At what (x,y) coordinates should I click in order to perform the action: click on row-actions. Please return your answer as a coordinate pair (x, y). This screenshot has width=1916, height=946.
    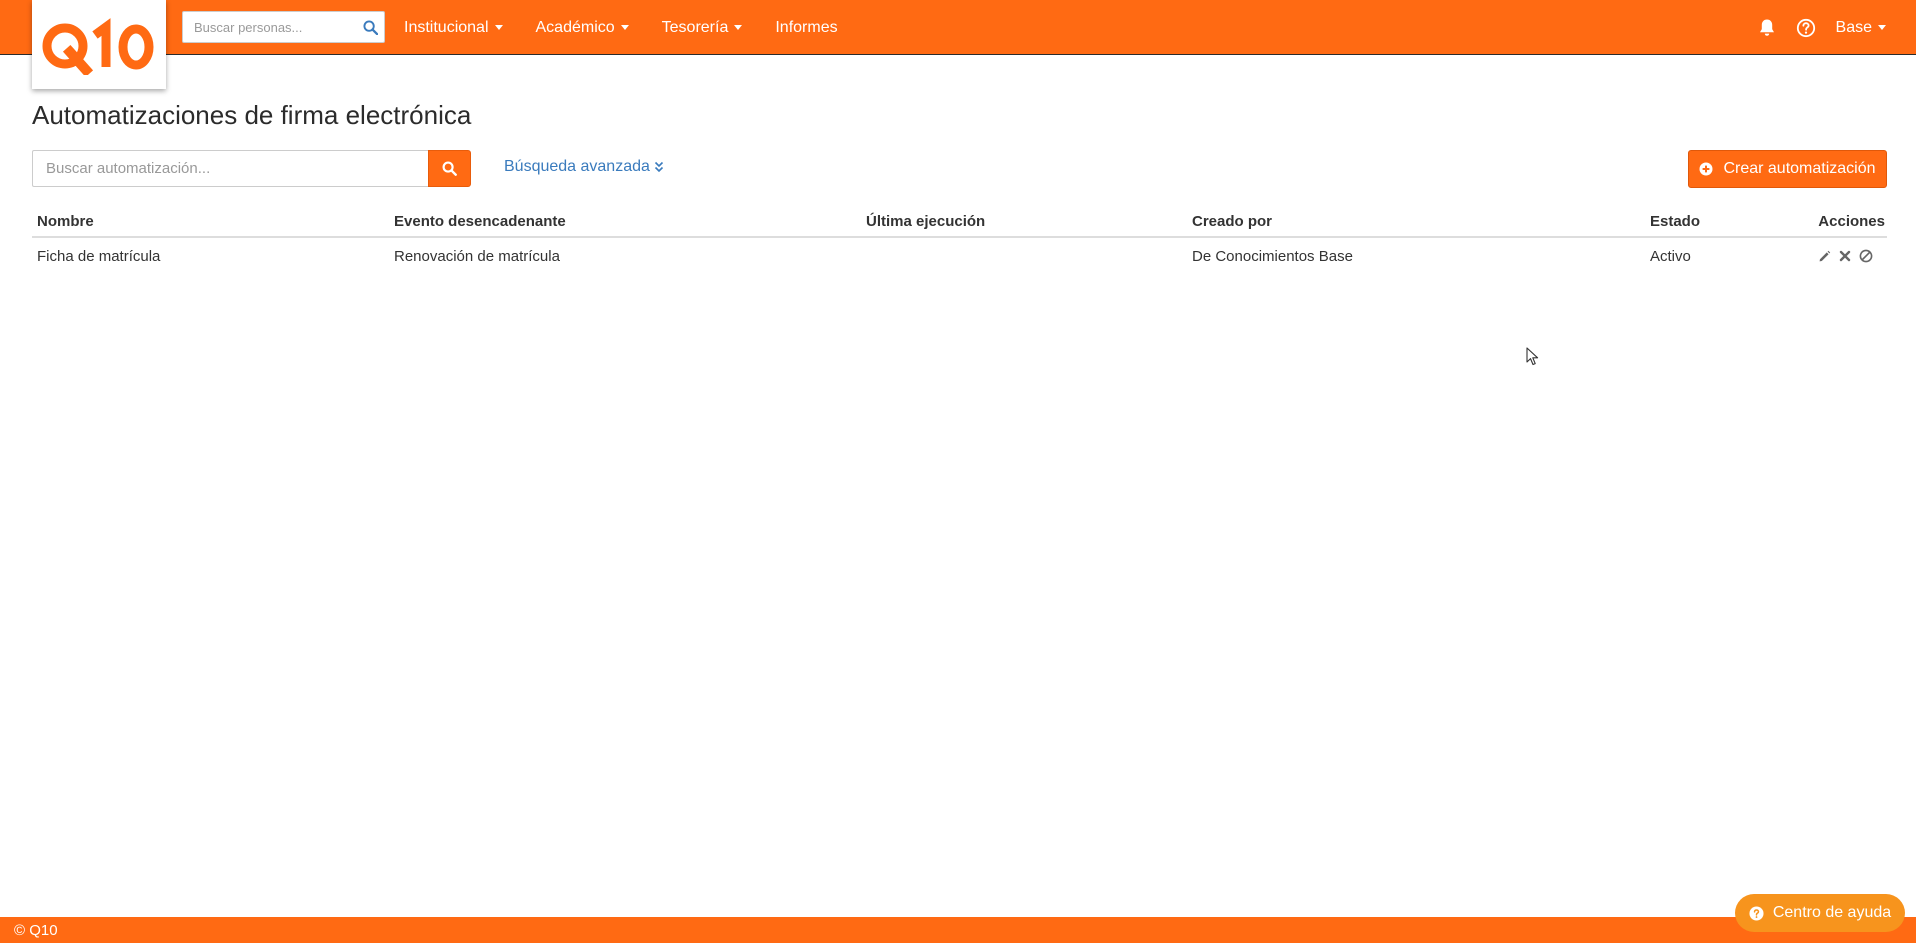
    Looking at the image, I should click on (1841, 256).